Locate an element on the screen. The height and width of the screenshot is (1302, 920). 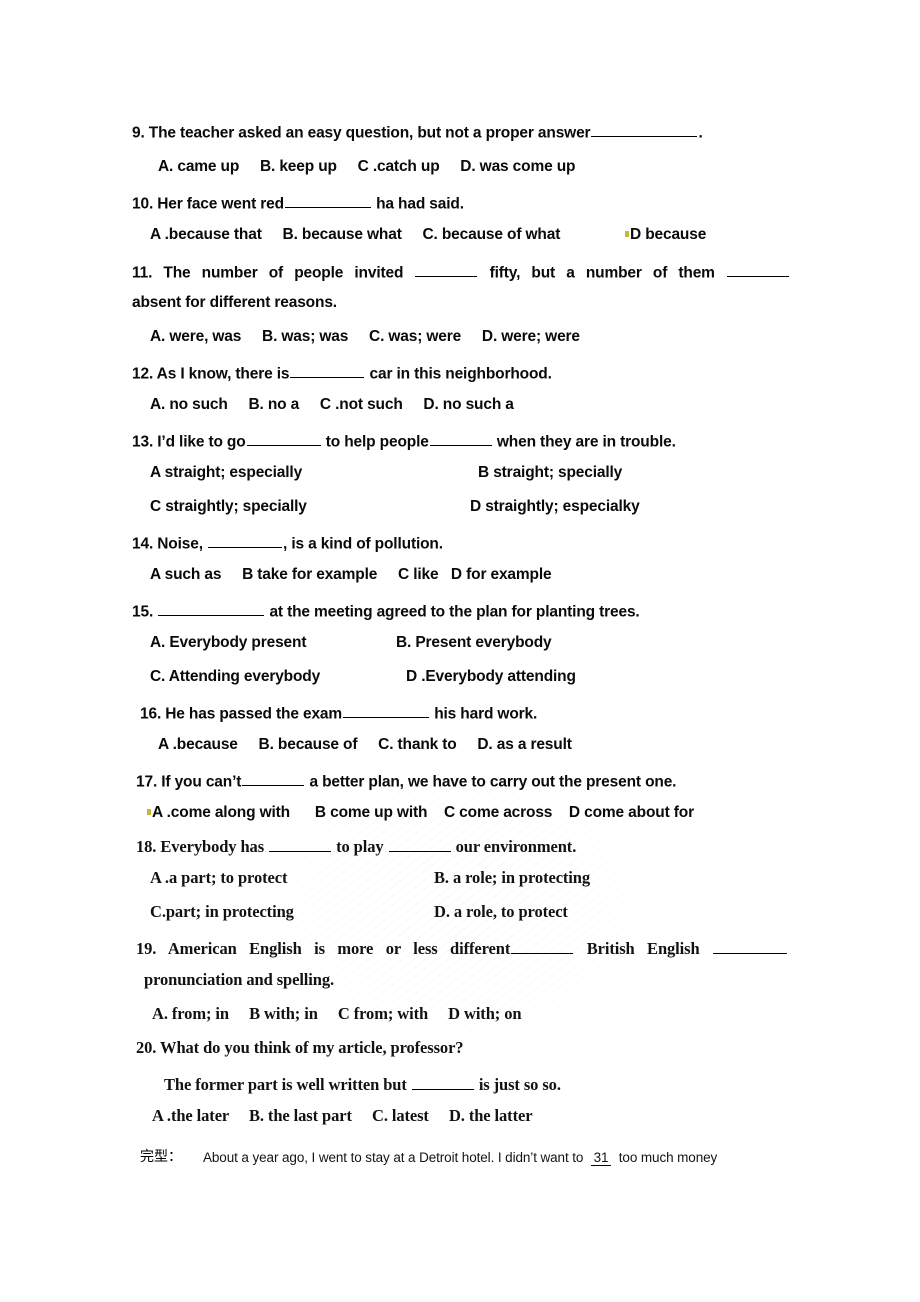
cloze-section-label: 完型： is located at coordinates (161, 1157).